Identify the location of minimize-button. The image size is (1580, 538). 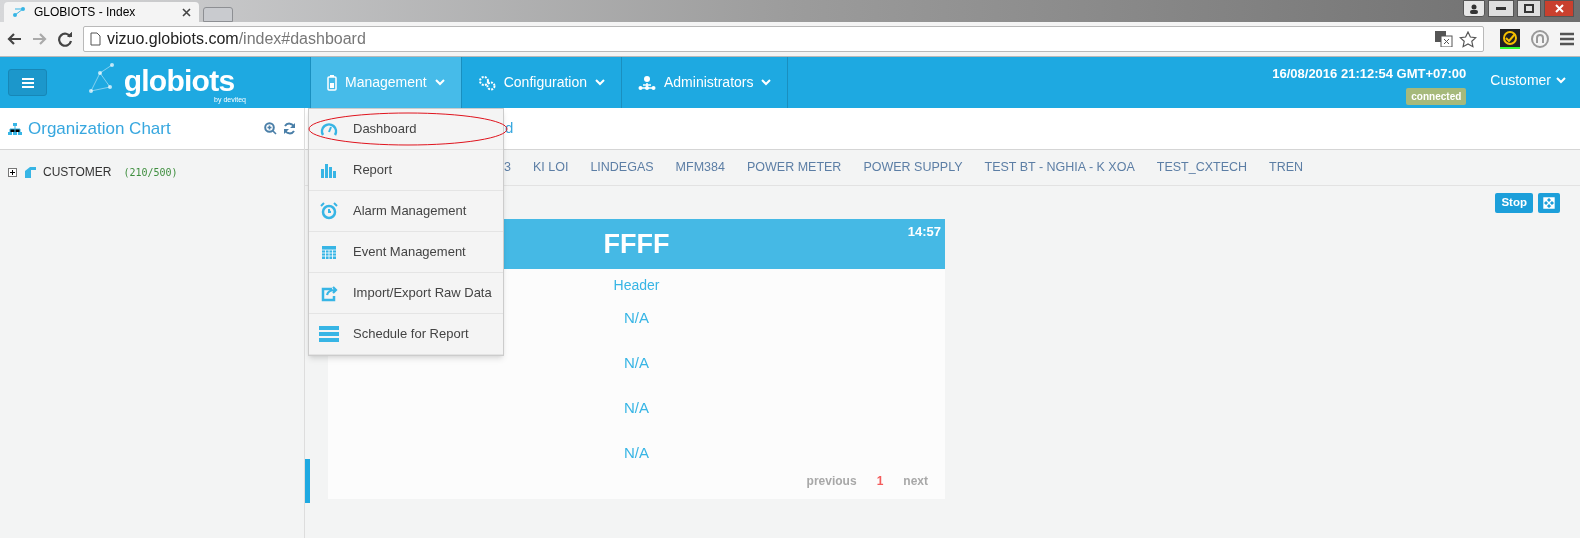
(1501, 8).